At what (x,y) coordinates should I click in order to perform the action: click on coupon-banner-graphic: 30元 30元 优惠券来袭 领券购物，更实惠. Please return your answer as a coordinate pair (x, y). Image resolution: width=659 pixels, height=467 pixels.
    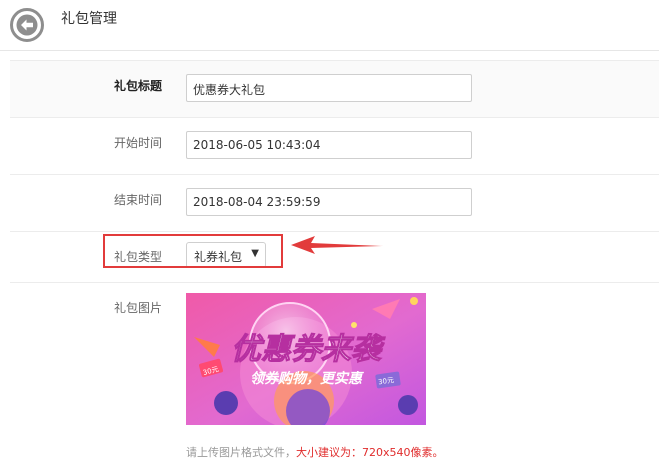
    Looking at the image, I should click on (306, 359).